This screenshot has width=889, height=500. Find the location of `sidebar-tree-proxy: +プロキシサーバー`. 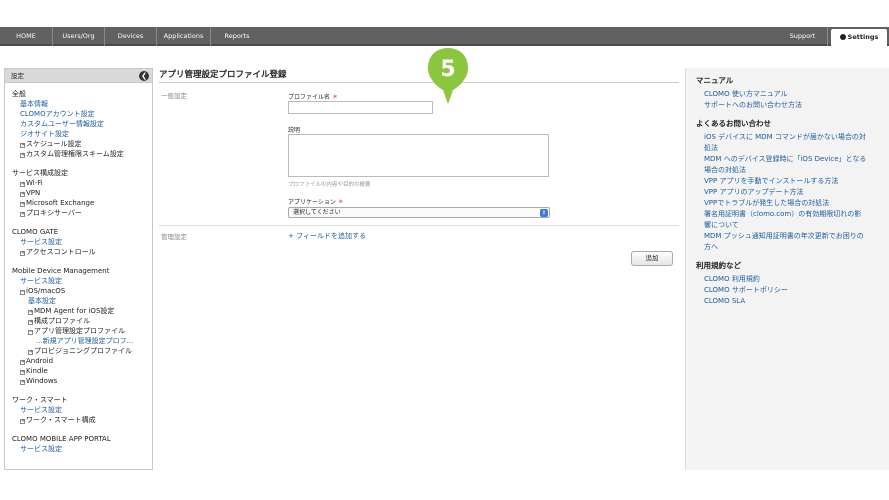

sidebar-tree-proxy: +プロキシサーバー is located at coordinates (82, 213).